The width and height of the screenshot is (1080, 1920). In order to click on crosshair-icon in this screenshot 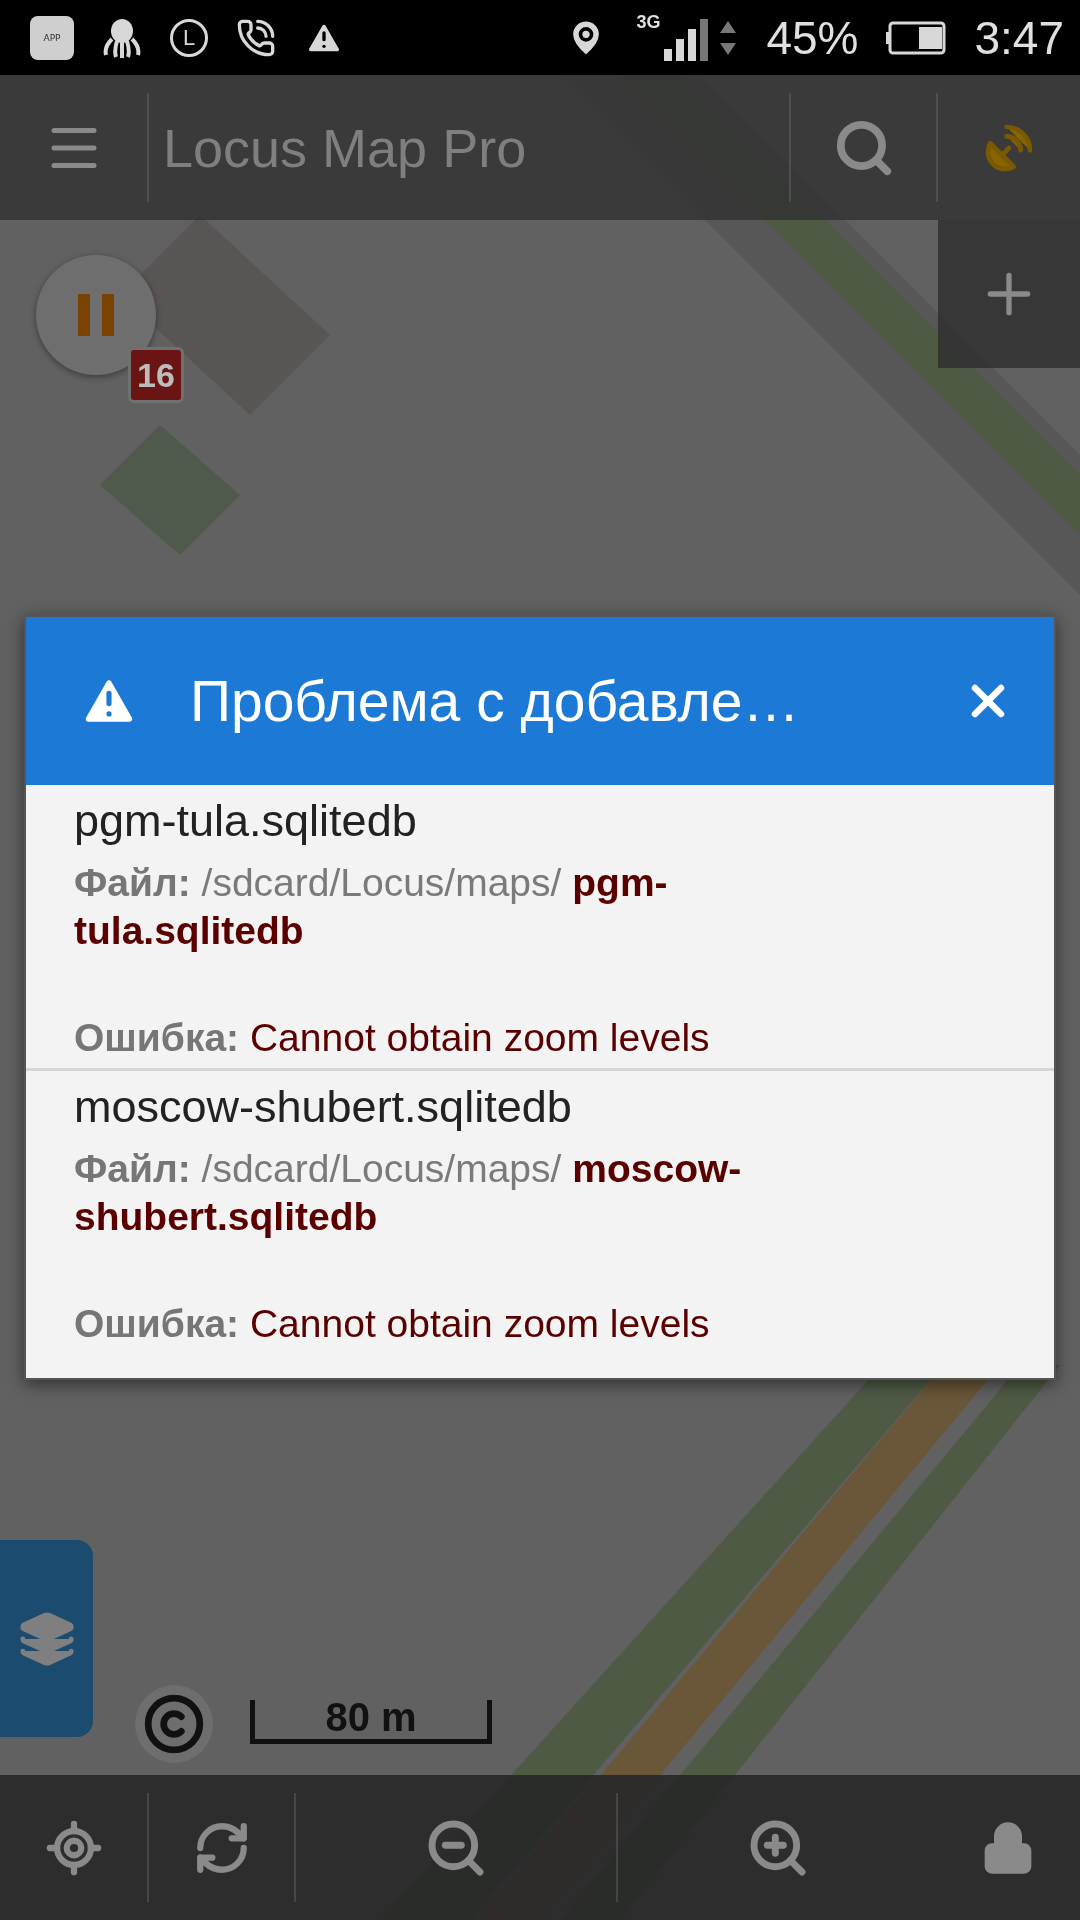, I will do `click(73, 1847)`.